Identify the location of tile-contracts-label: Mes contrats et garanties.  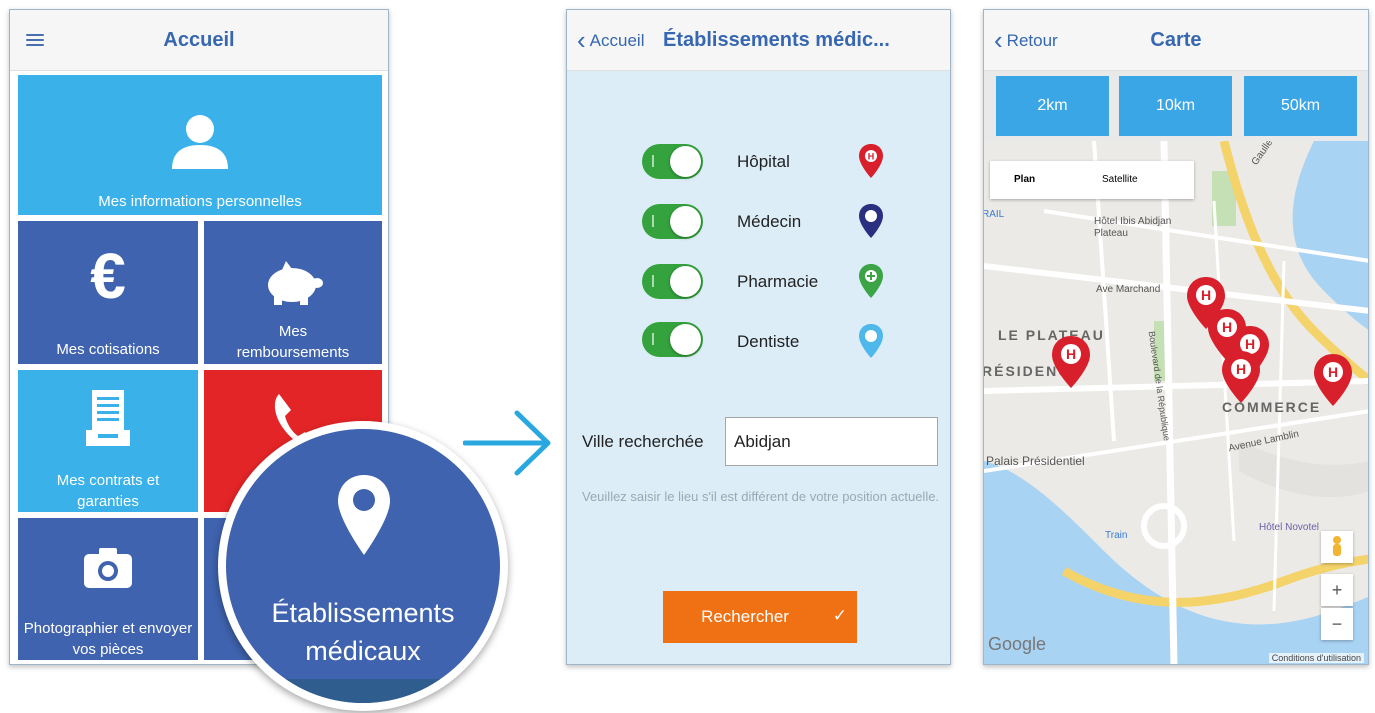
(108, 491).